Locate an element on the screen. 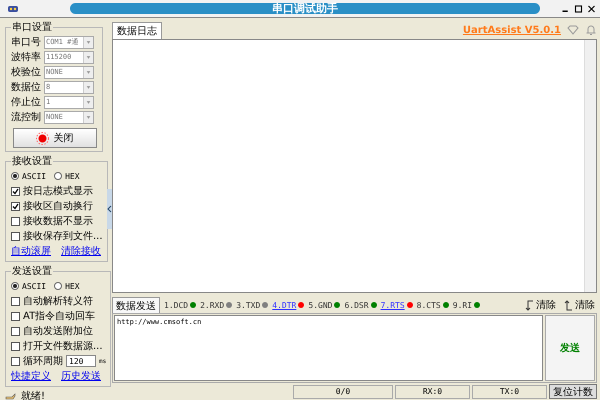  tx-count: TX:0 is located at coordinates (509, 391).